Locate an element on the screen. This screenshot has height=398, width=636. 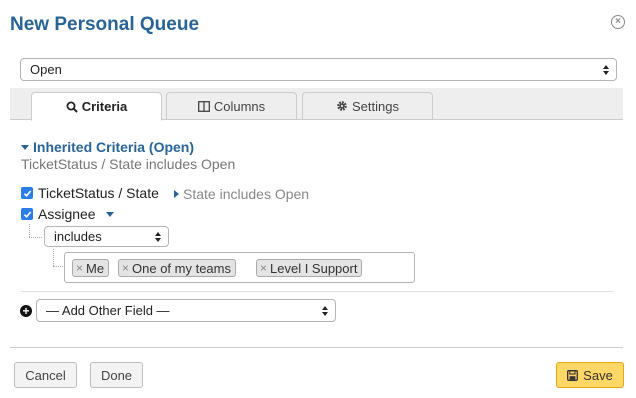
cancel-button: Cancel is located at coordinates (45, 375).